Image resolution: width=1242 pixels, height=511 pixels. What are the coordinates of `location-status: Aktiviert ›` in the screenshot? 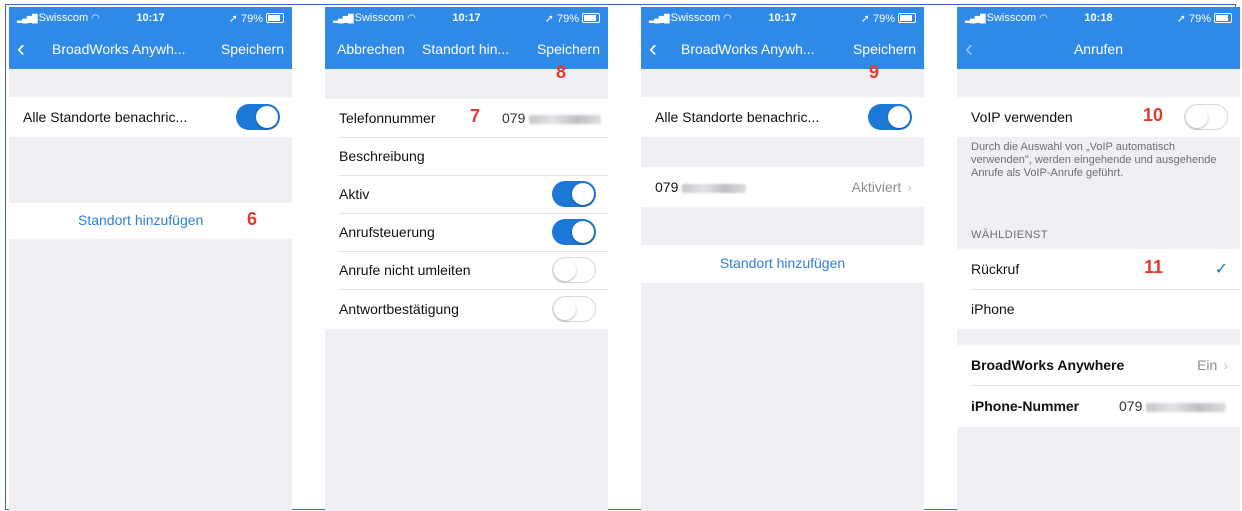 It's located at (881, 187).